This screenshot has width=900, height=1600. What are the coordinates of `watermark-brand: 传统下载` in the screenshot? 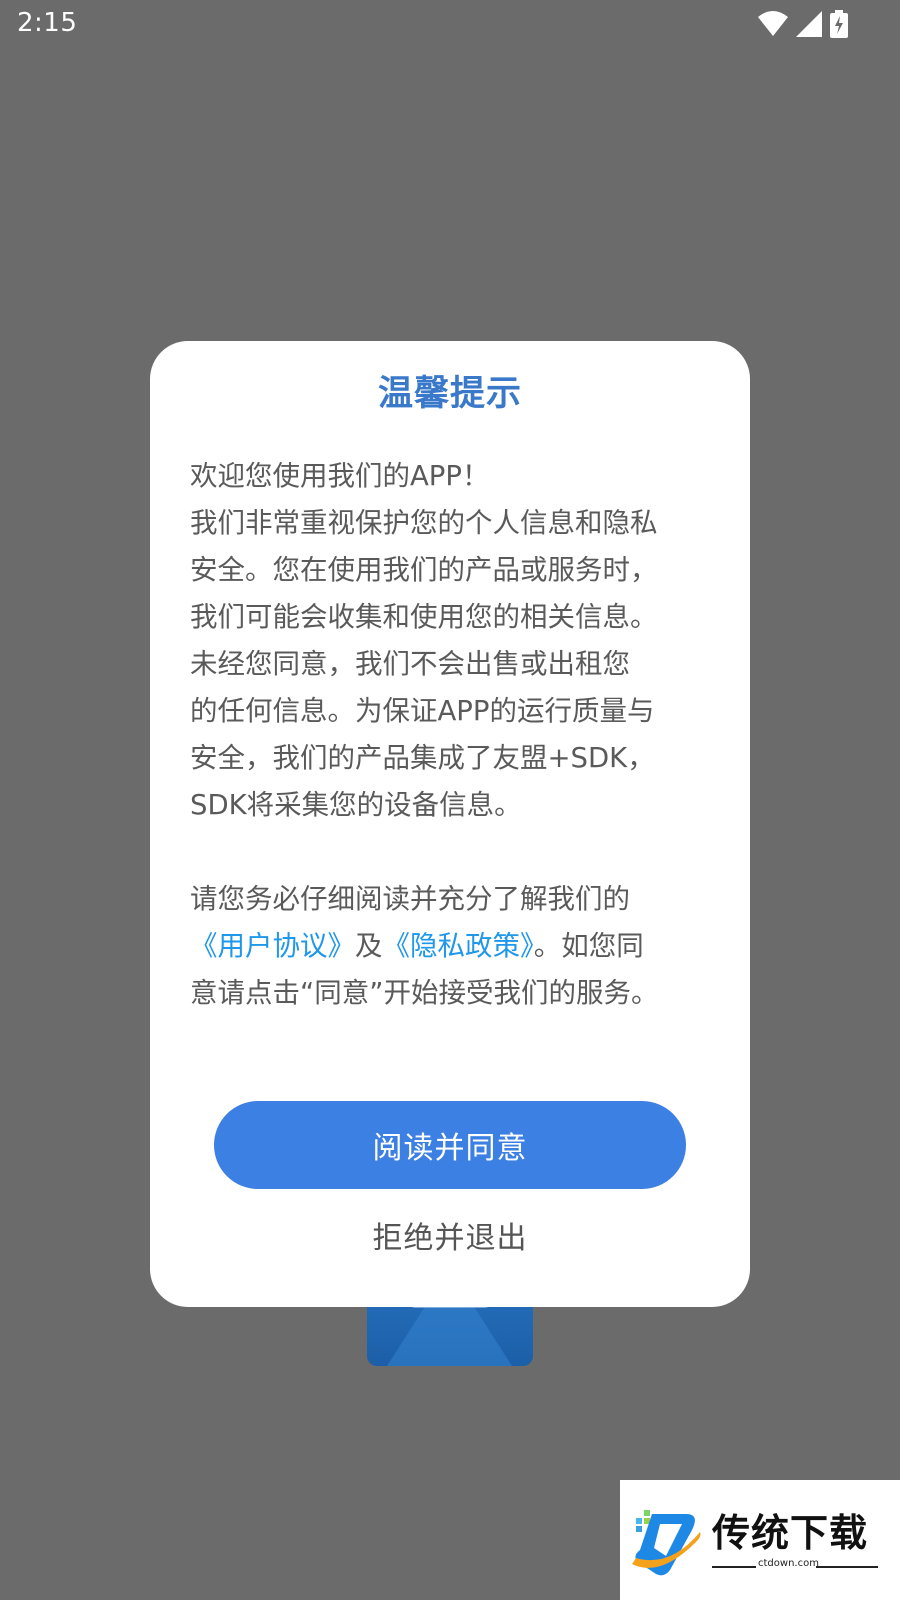 It's located at (790, 1533).